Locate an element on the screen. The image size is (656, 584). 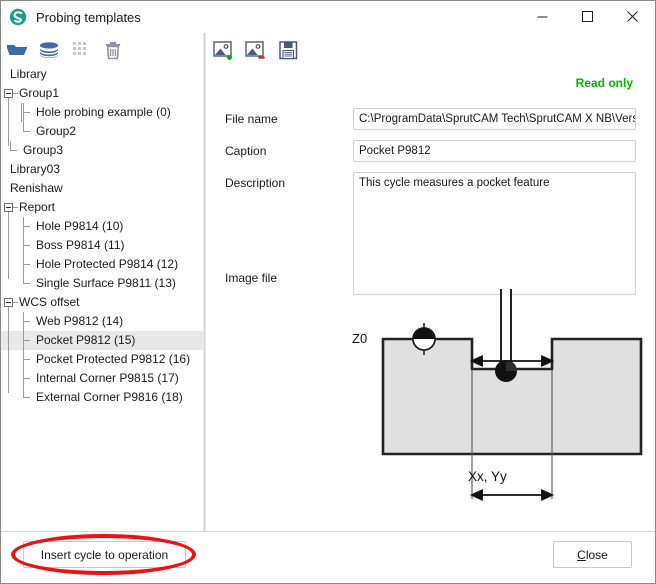
minimize-button is located at coordinates (542, 16).